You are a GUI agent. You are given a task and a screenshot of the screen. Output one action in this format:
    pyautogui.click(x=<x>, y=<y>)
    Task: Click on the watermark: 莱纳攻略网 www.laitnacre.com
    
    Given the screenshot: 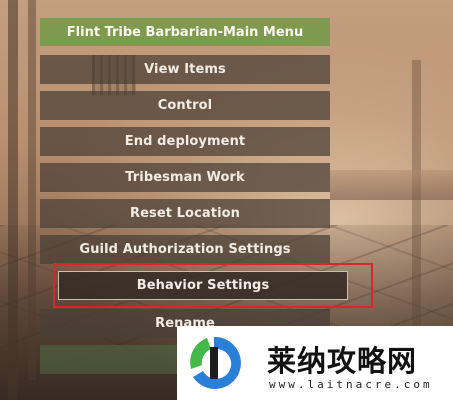 What is the action you would take?
    pyautogui.click(x=315, y=363)
    